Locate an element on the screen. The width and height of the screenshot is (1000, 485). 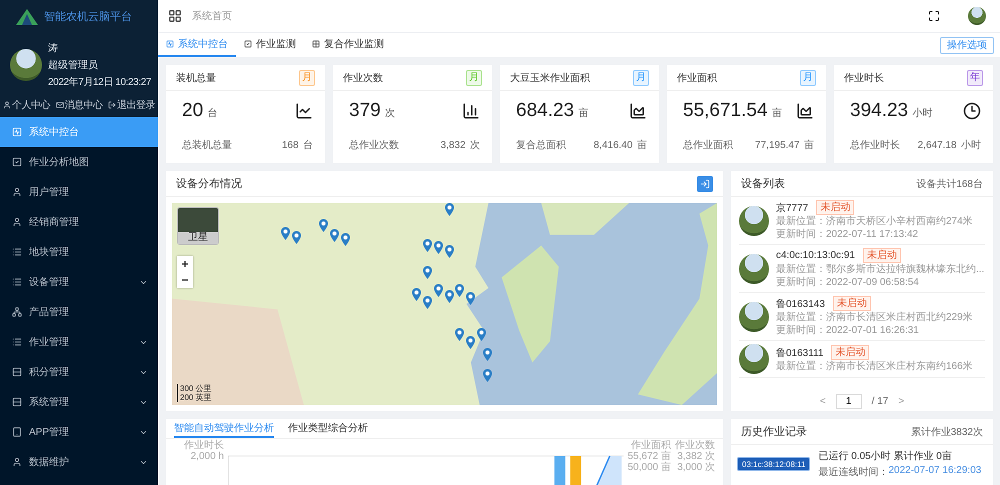
device-location: 最新位置：济南市长清区米庄村西北约229米 is located at coordinates (874, 318).